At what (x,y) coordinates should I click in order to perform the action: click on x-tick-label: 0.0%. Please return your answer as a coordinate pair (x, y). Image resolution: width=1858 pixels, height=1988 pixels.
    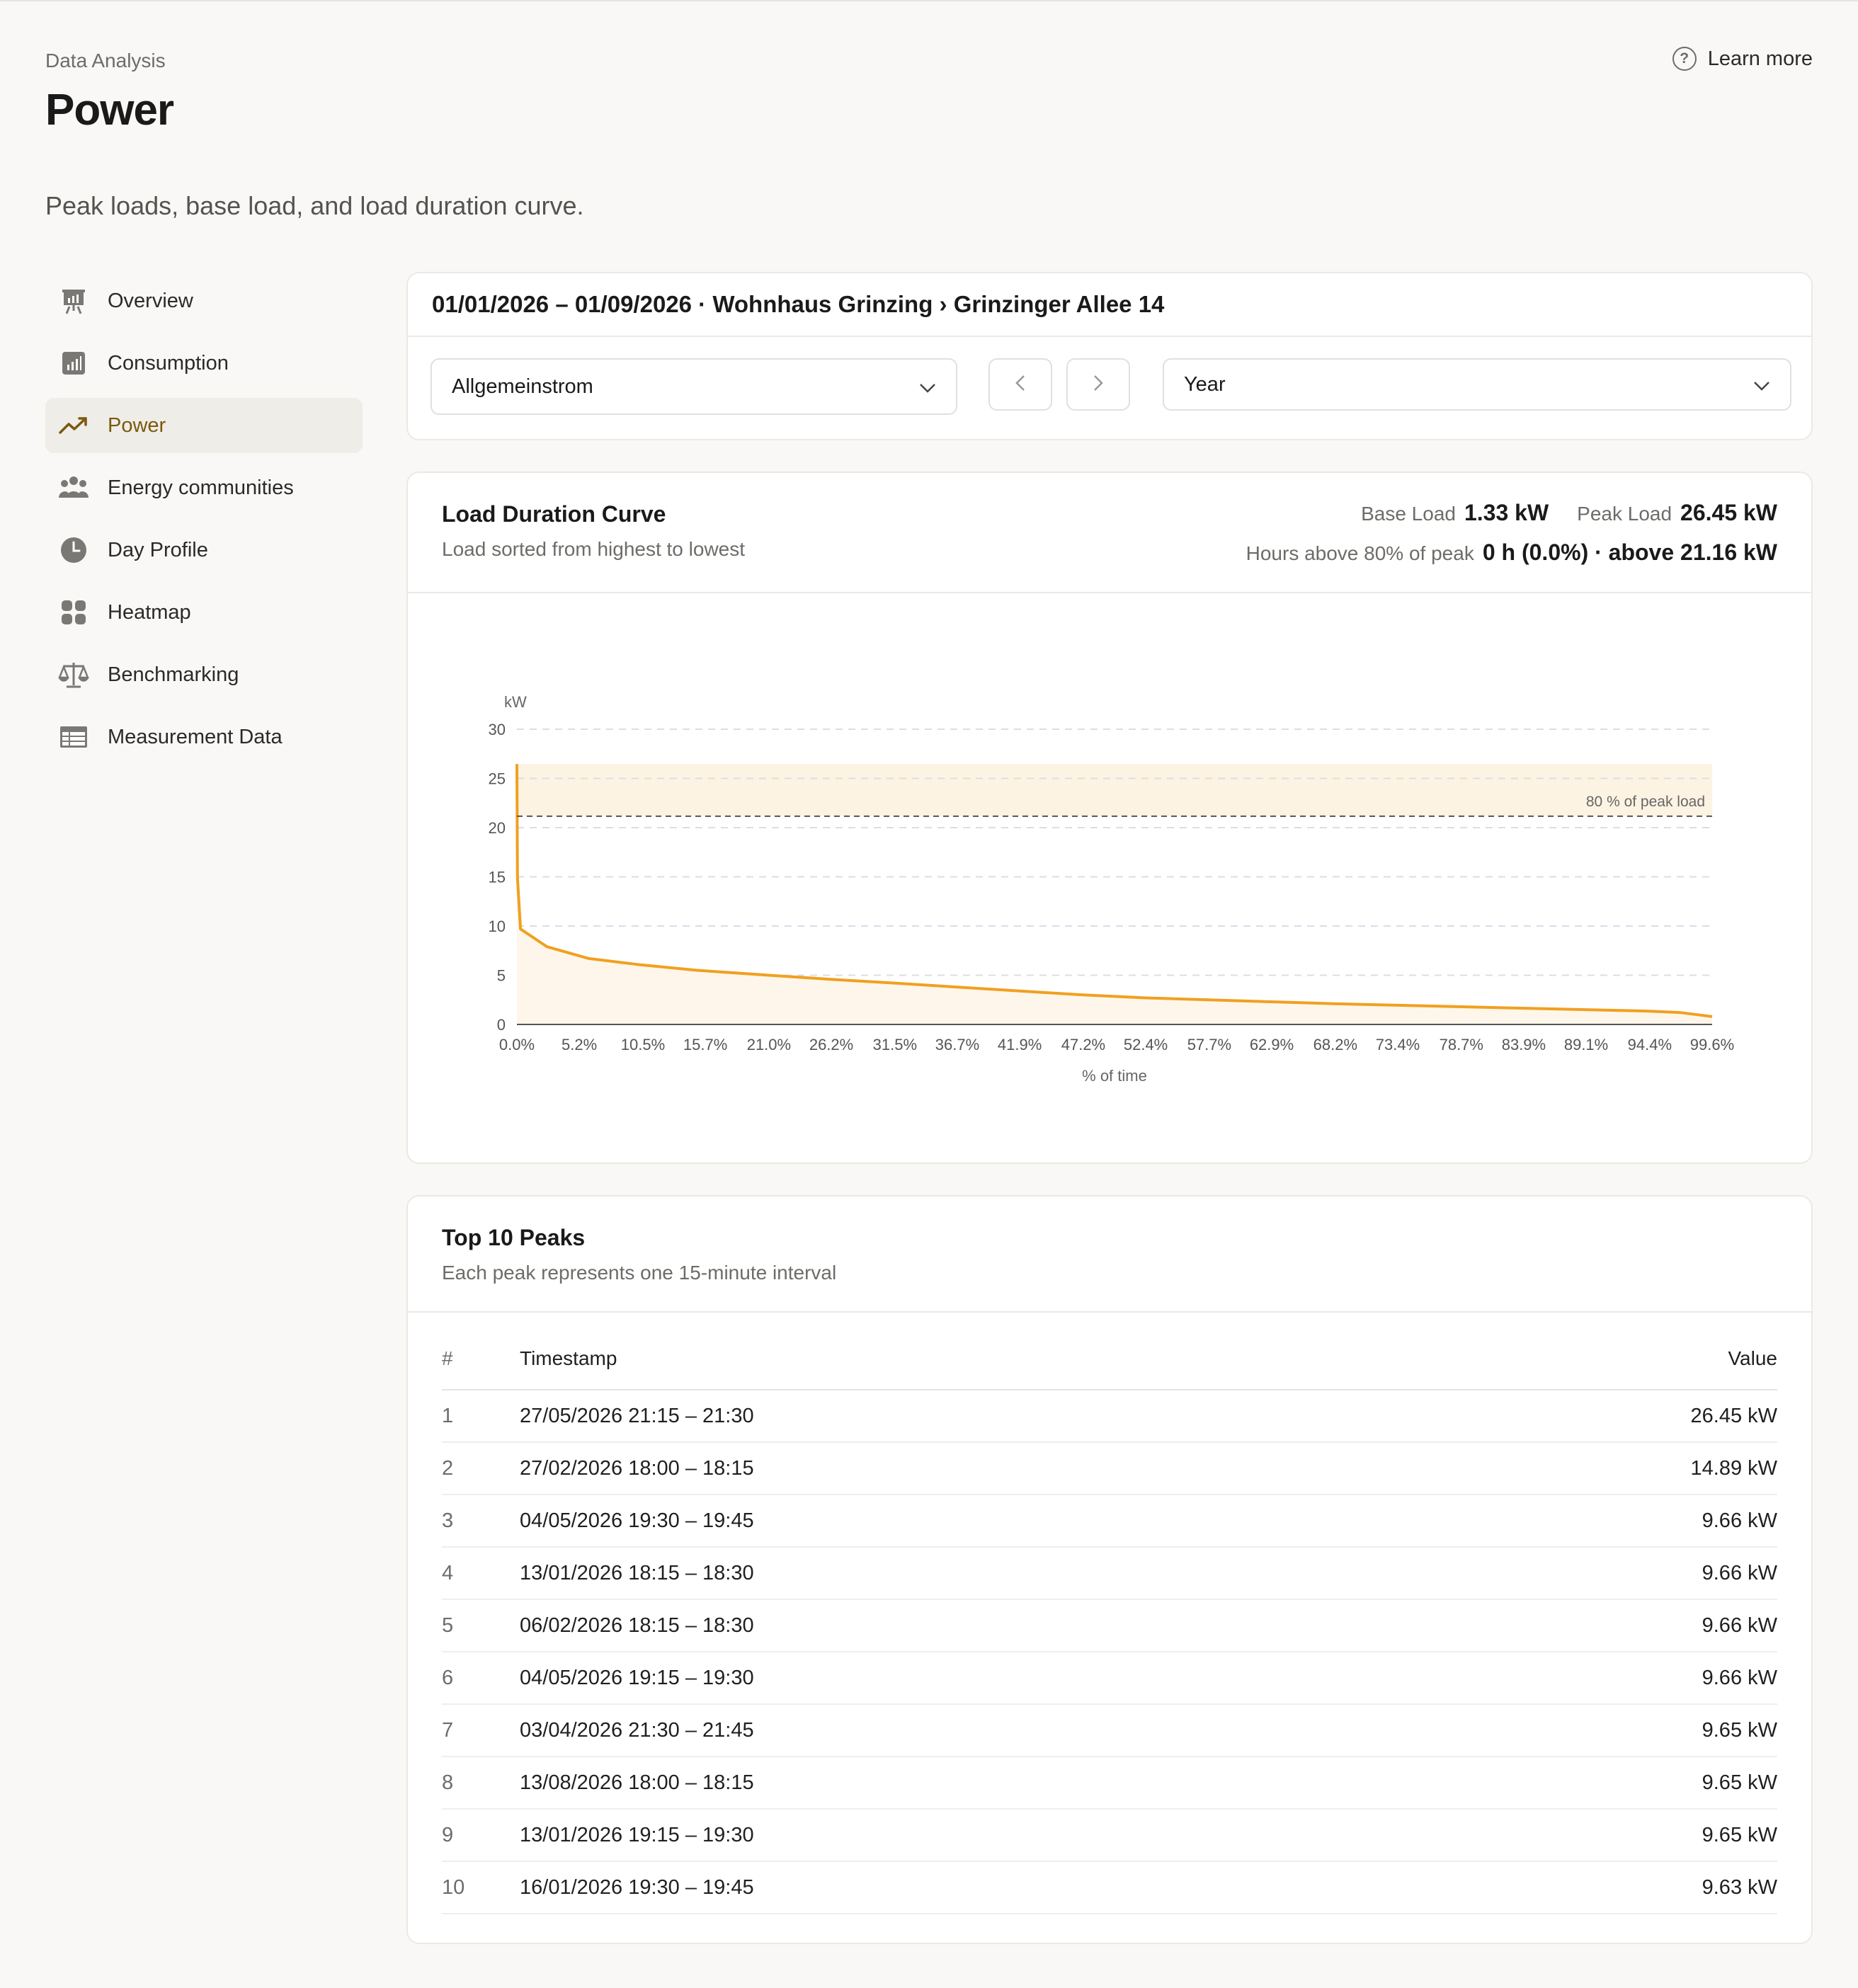
    Looking at the image, I should click on (517, 1044).